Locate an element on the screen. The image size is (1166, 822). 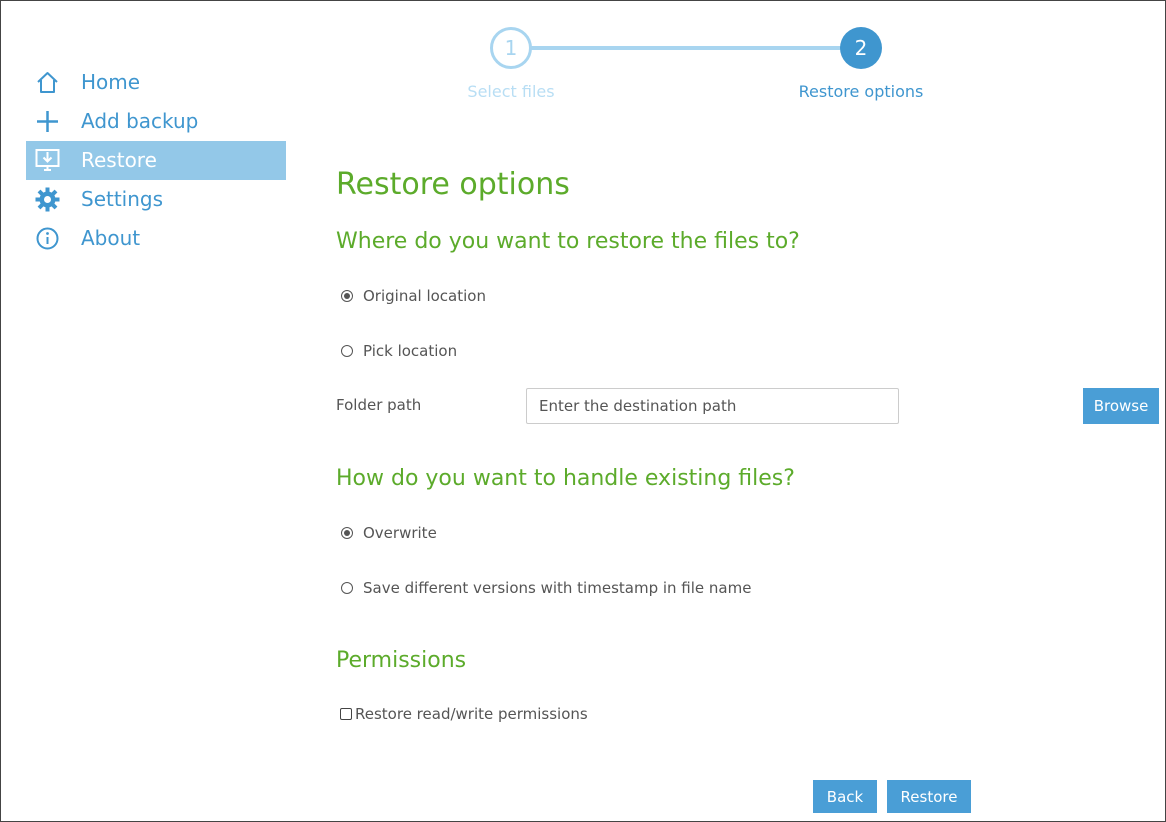
sidebar-item-label: Home is located at coordinates (111, 82).